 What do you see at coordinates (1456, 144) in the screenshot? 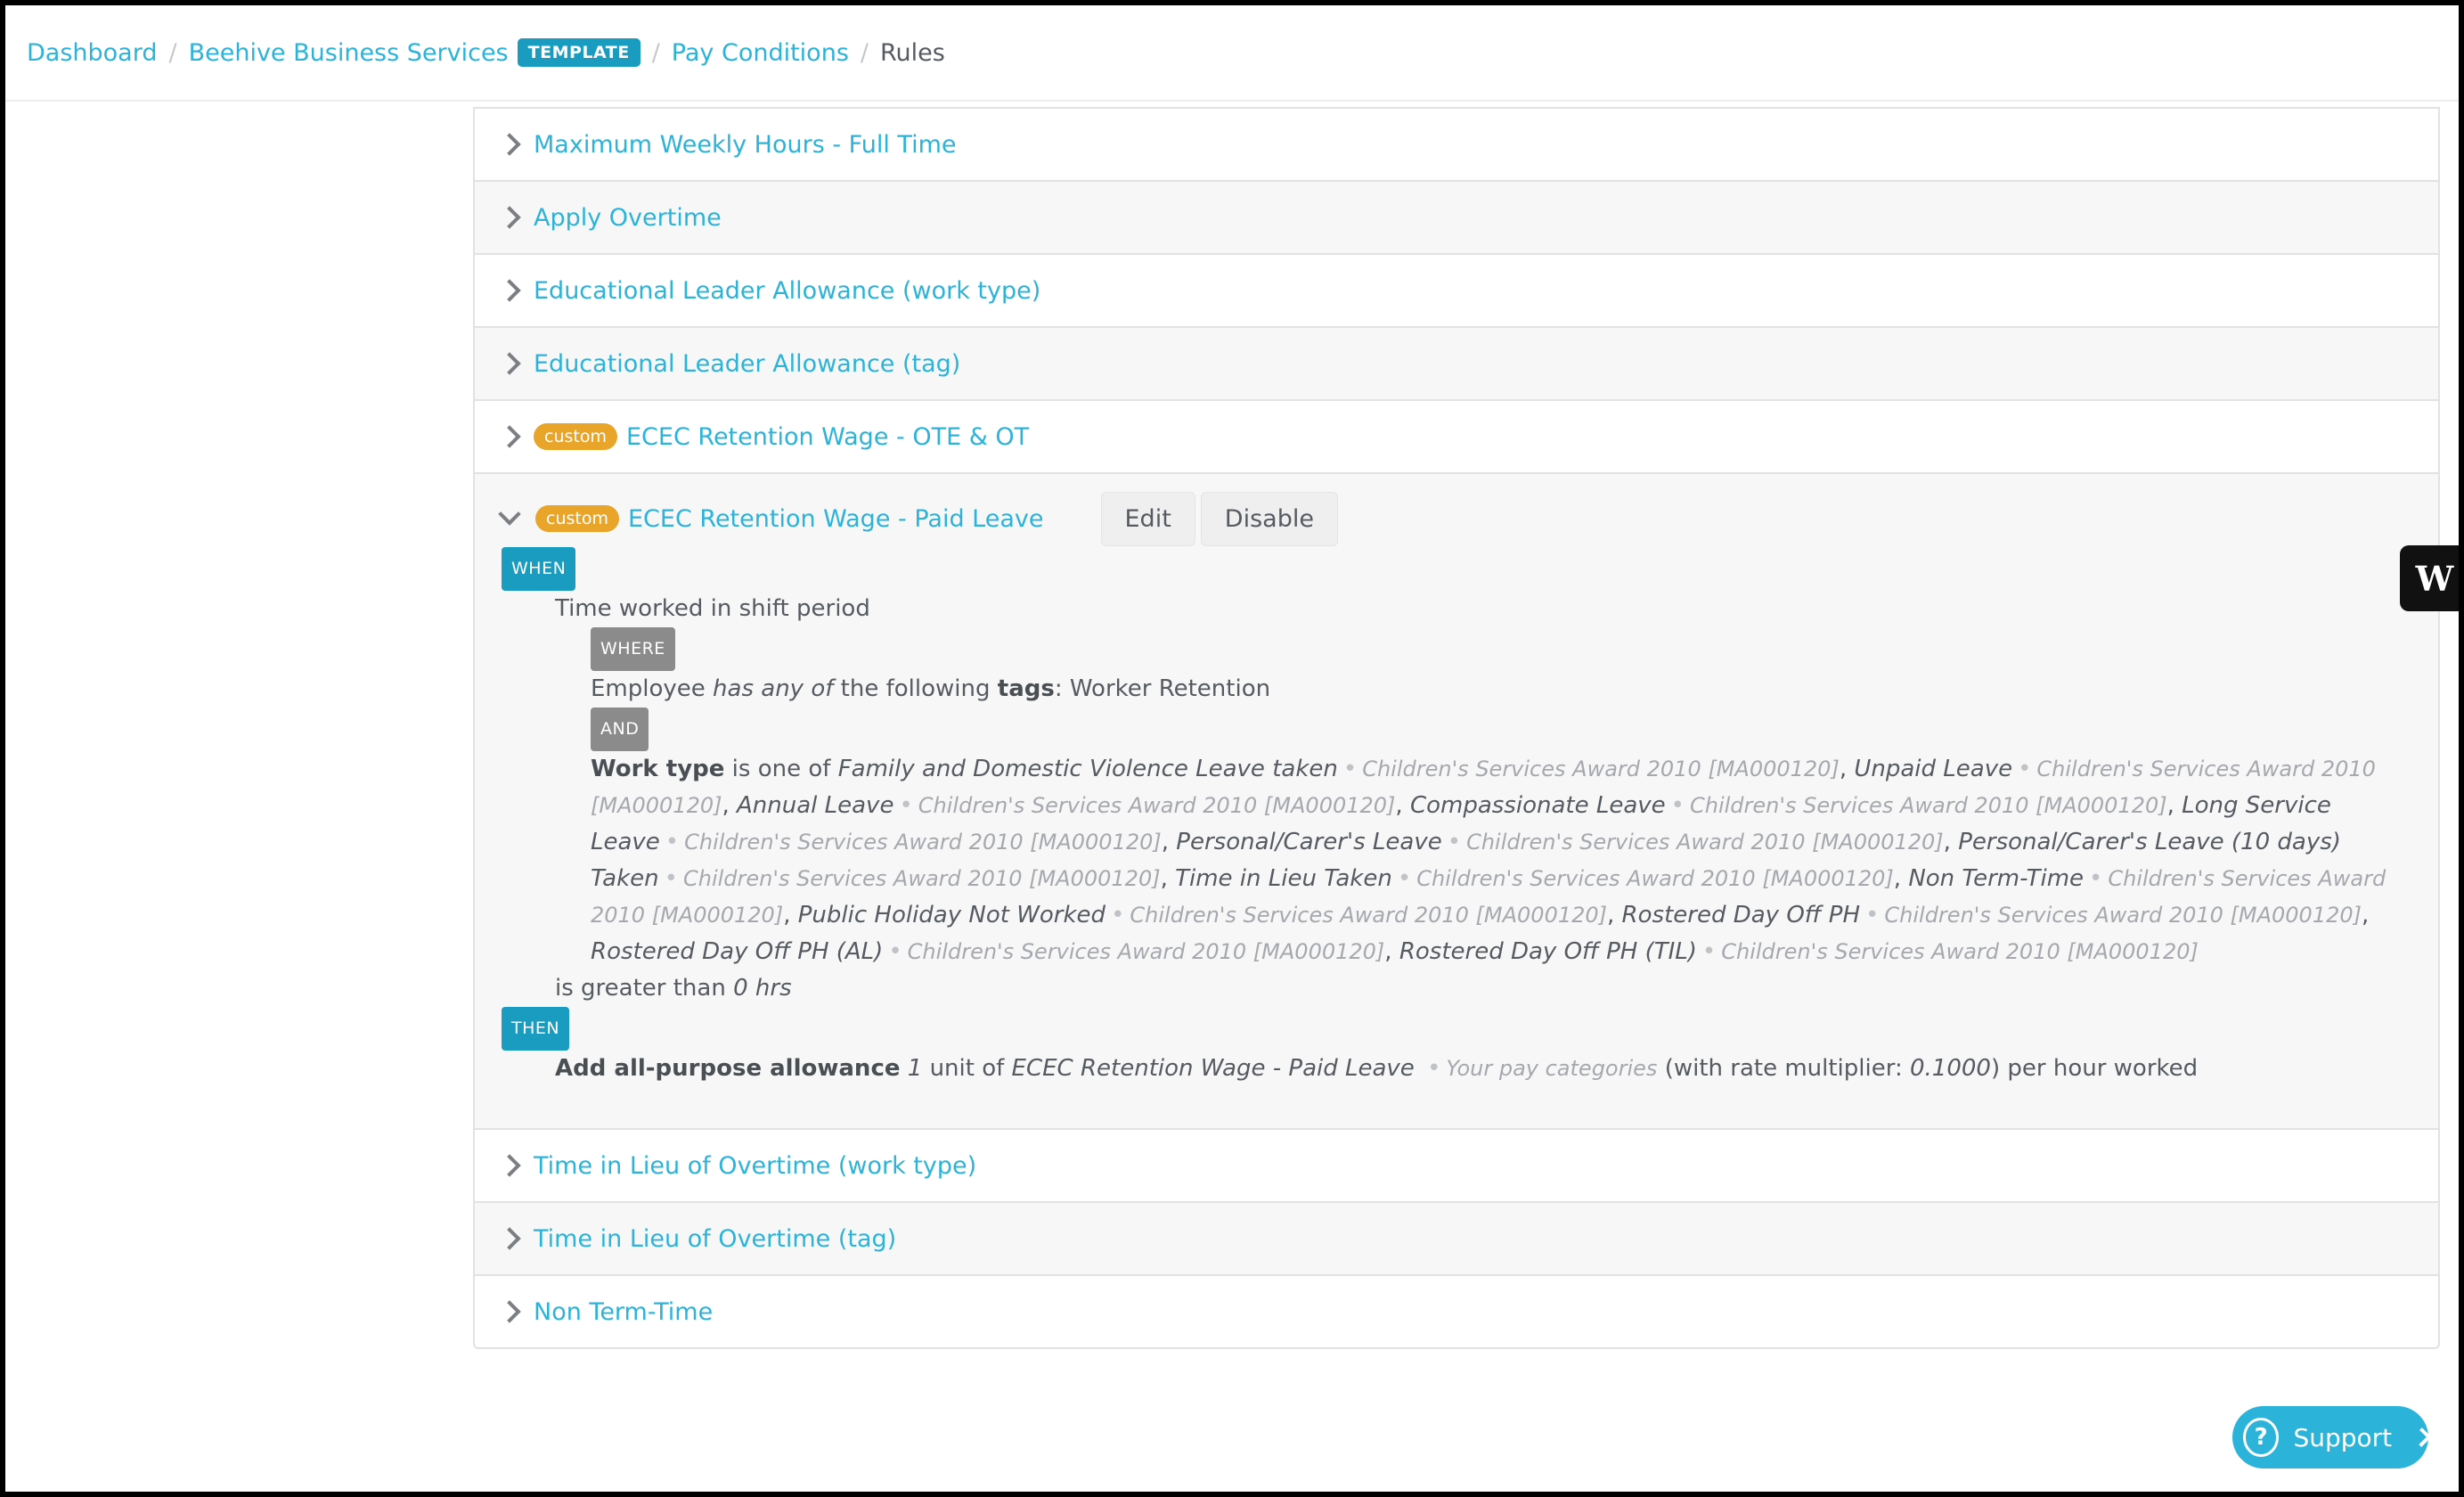
I see `rule-row-maximum-weekly-hours: Maximum Weekly Hours - Full Time` at bounding box center [1456, 144].